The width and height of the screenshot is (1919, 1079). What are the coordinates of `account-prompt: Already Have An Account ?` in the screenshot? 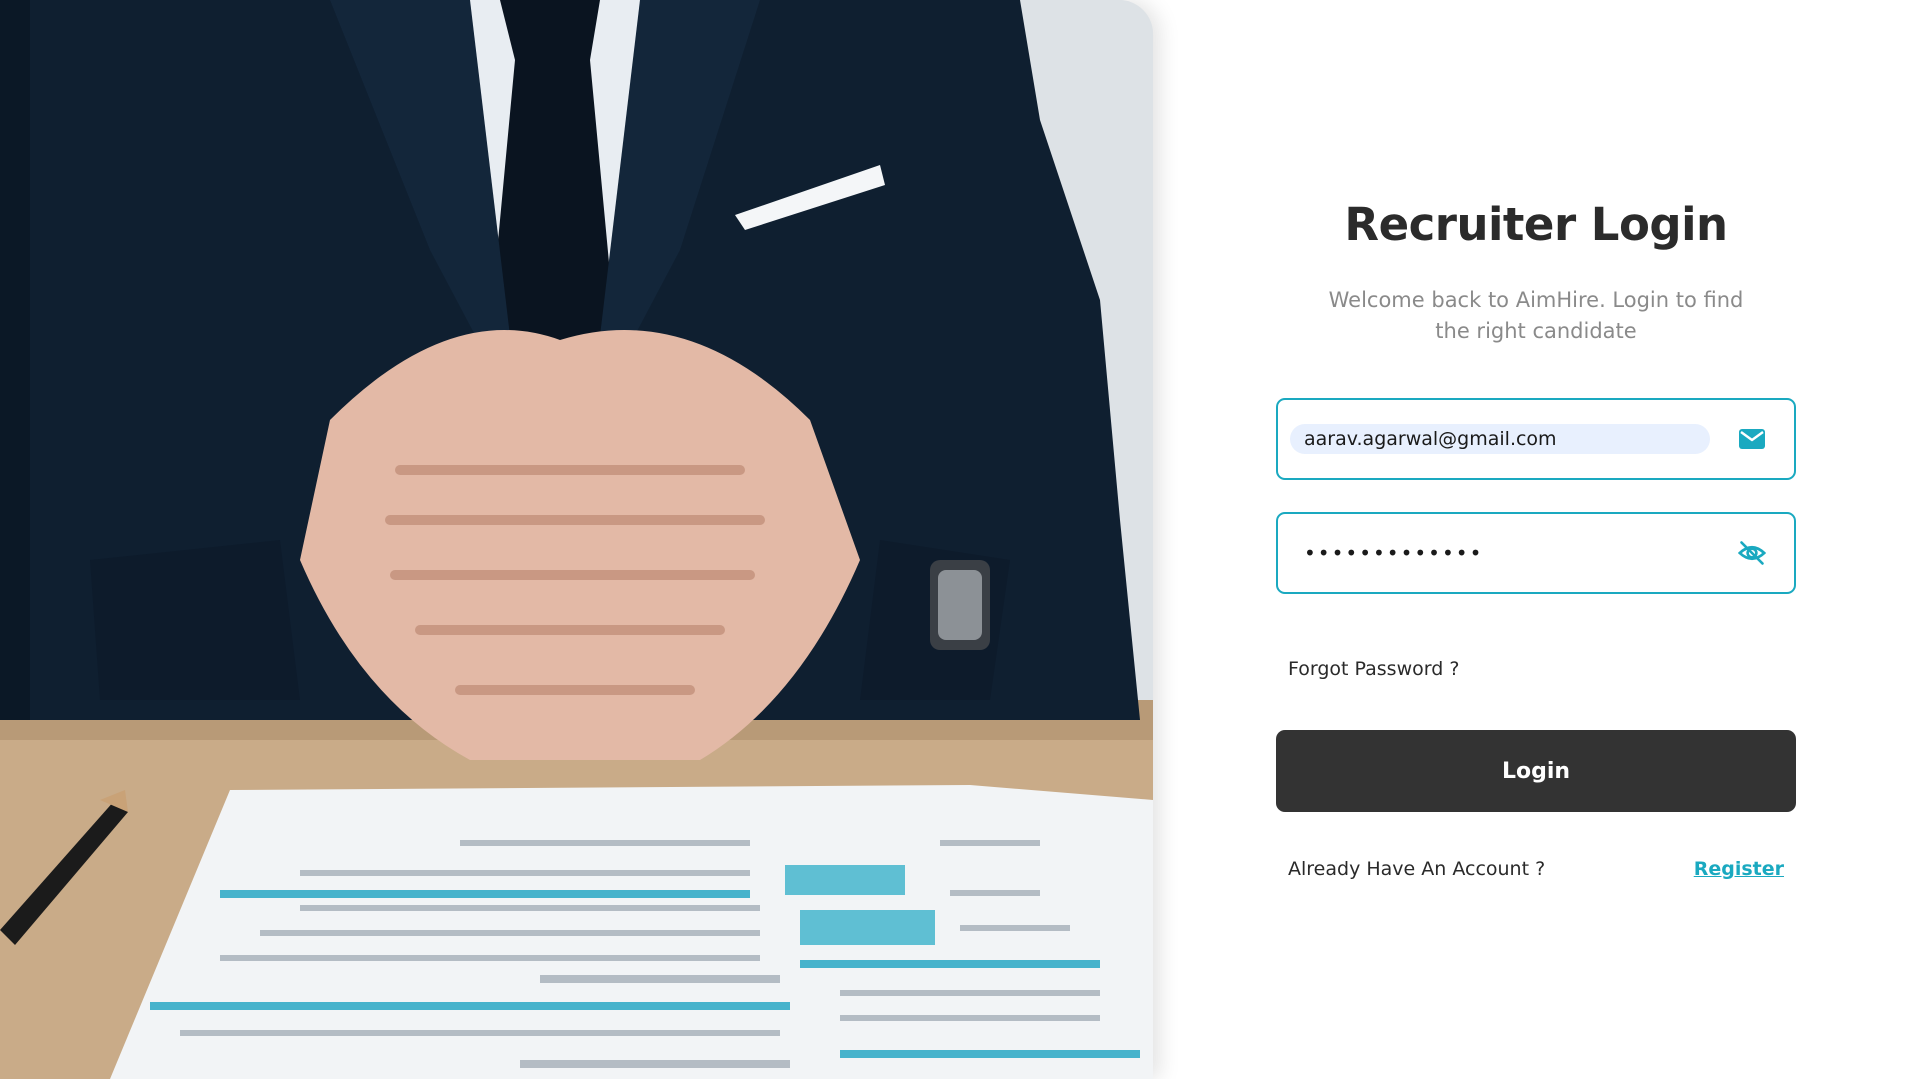 It's located at (1417, 869).